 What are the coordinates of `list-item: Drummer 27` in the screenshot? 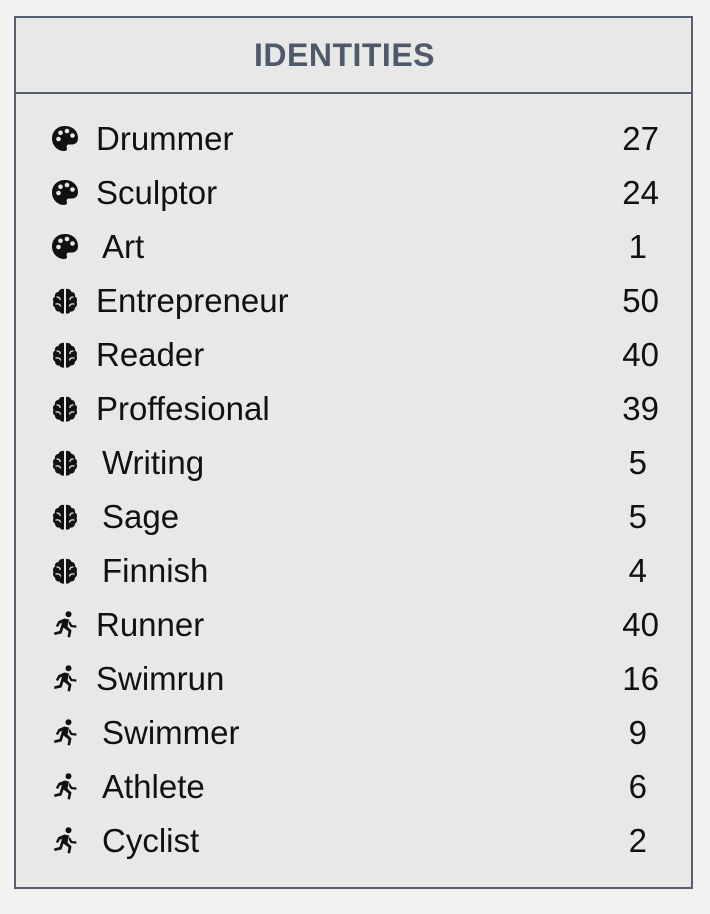 It's located at (353, 141).